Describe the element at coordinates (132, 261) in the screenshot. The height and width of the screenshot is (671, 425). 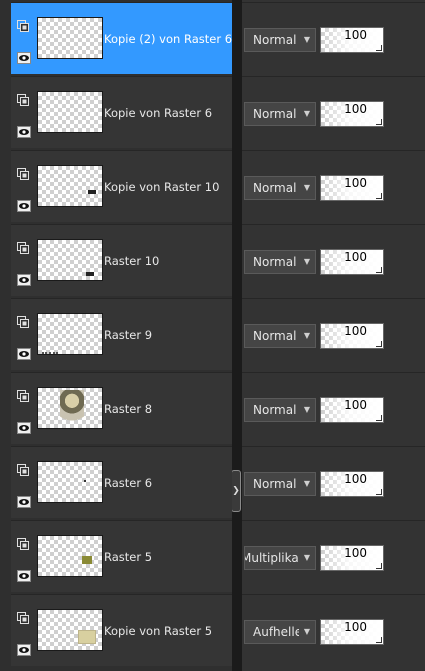
I see `layer-name: Raster 10` at that location.